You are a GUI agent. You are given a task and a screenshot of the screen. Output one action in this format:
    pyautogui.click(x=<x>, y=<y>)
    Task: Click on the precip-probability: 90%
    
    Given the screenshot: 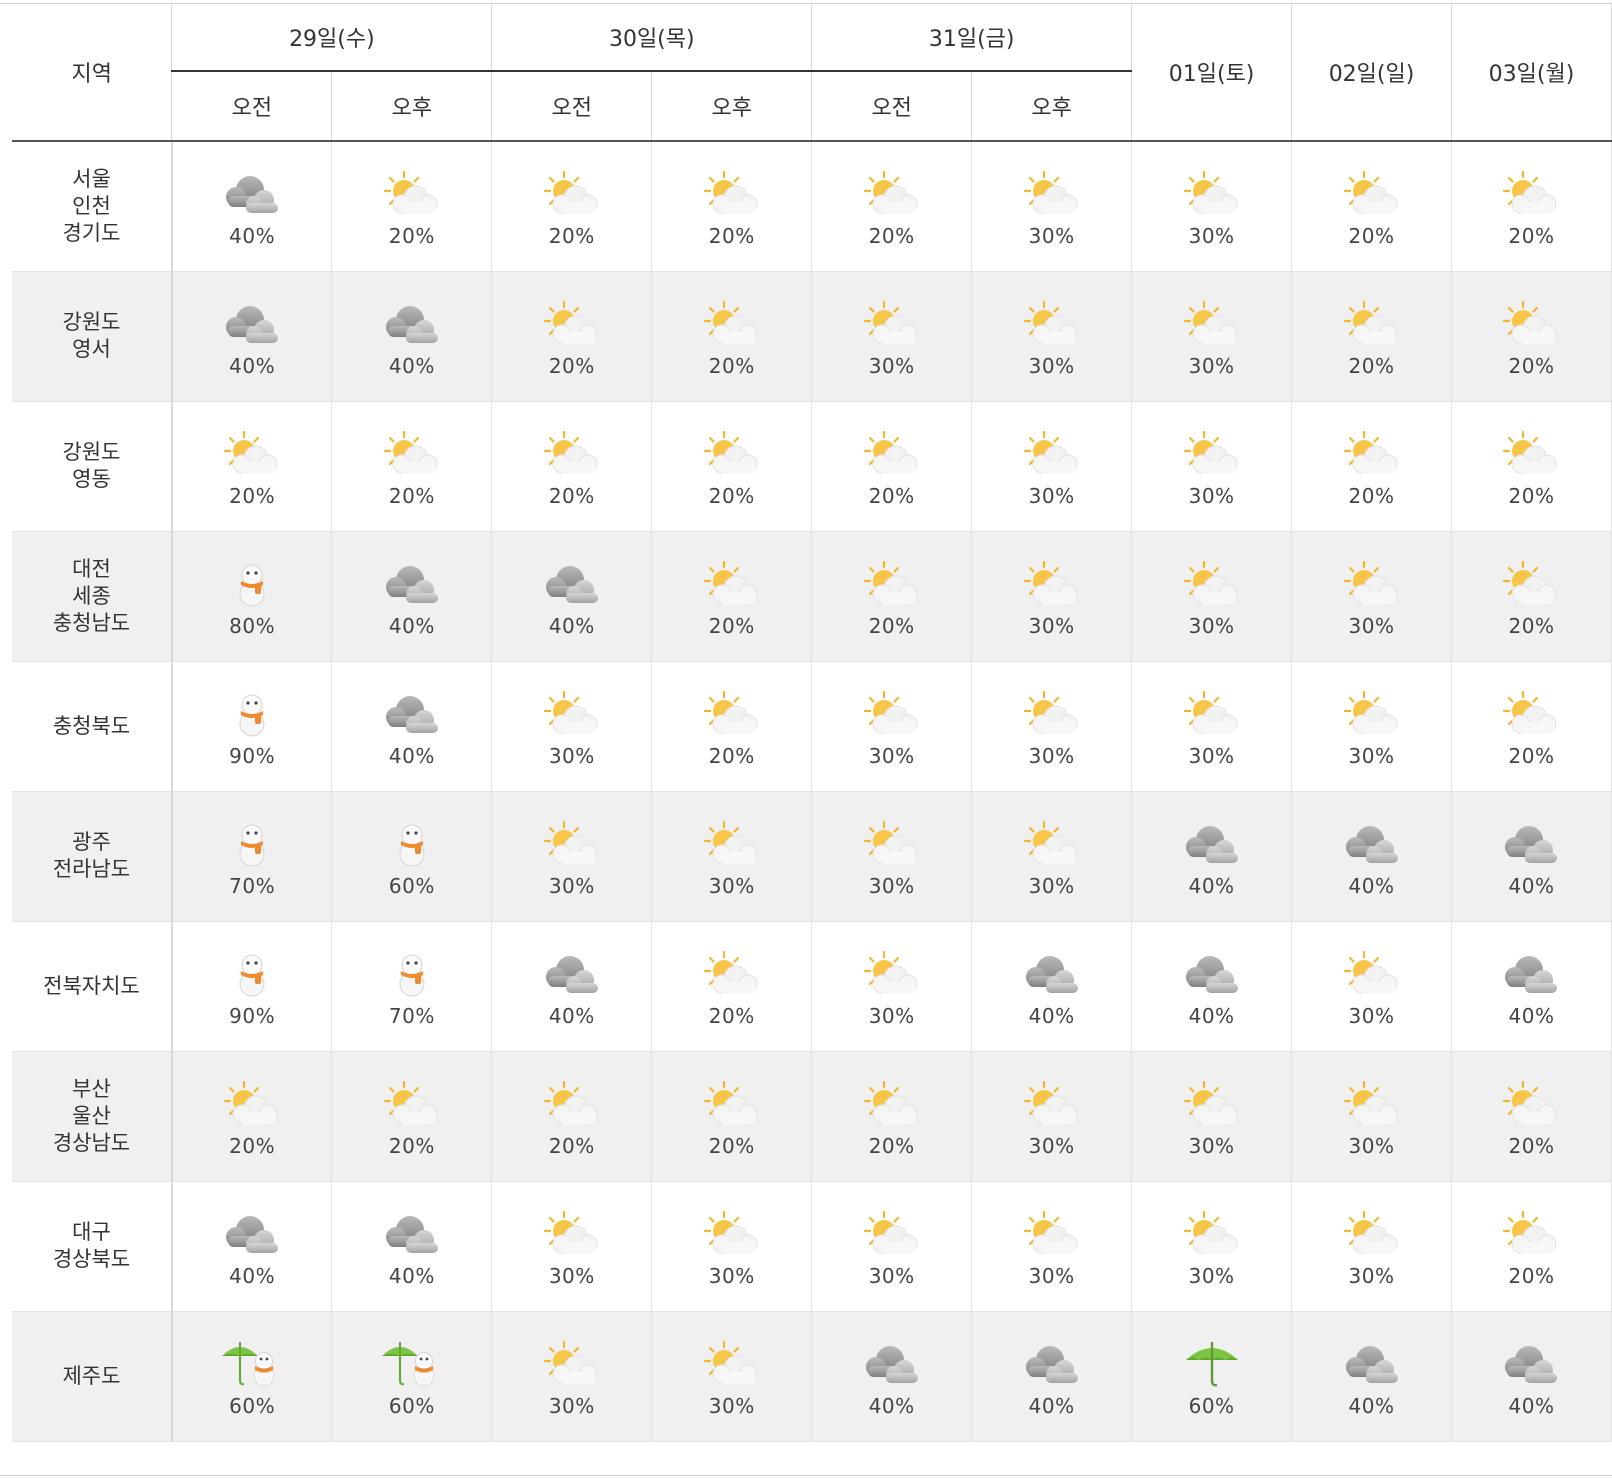 What is the action you would take?
    pyautogui.click(x=252, y=1016)
    